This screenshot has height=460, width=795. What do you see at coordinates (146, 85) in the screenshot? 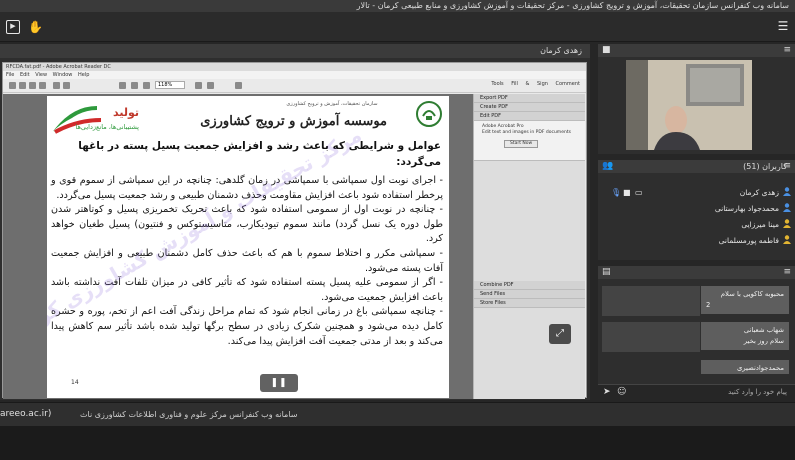
I see `select-icon` at bounding box center [146, 85].